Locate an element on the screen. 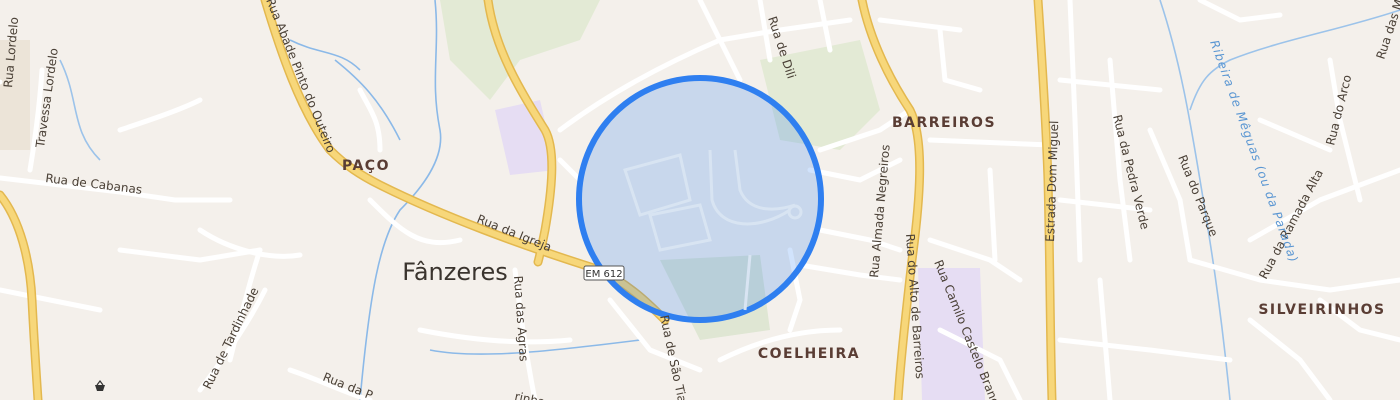 The height and width of the screenshot is (400, 1400). highlight-circle is located at coordinates (700, 199).